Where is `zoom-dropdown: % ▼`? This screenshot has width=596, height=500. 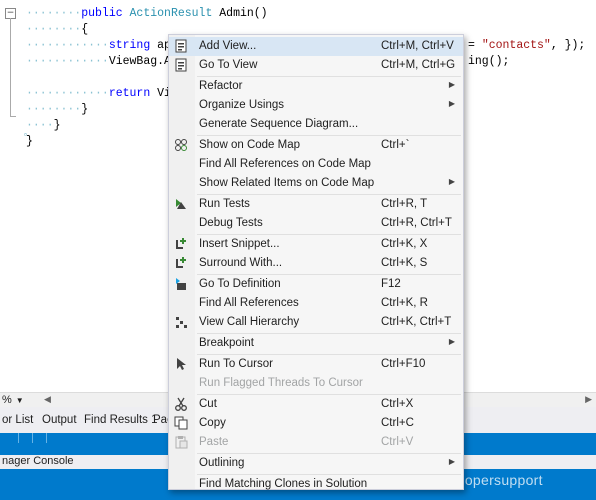
zoom-dropdown: % ▼ is located at coordinates (13, 400).